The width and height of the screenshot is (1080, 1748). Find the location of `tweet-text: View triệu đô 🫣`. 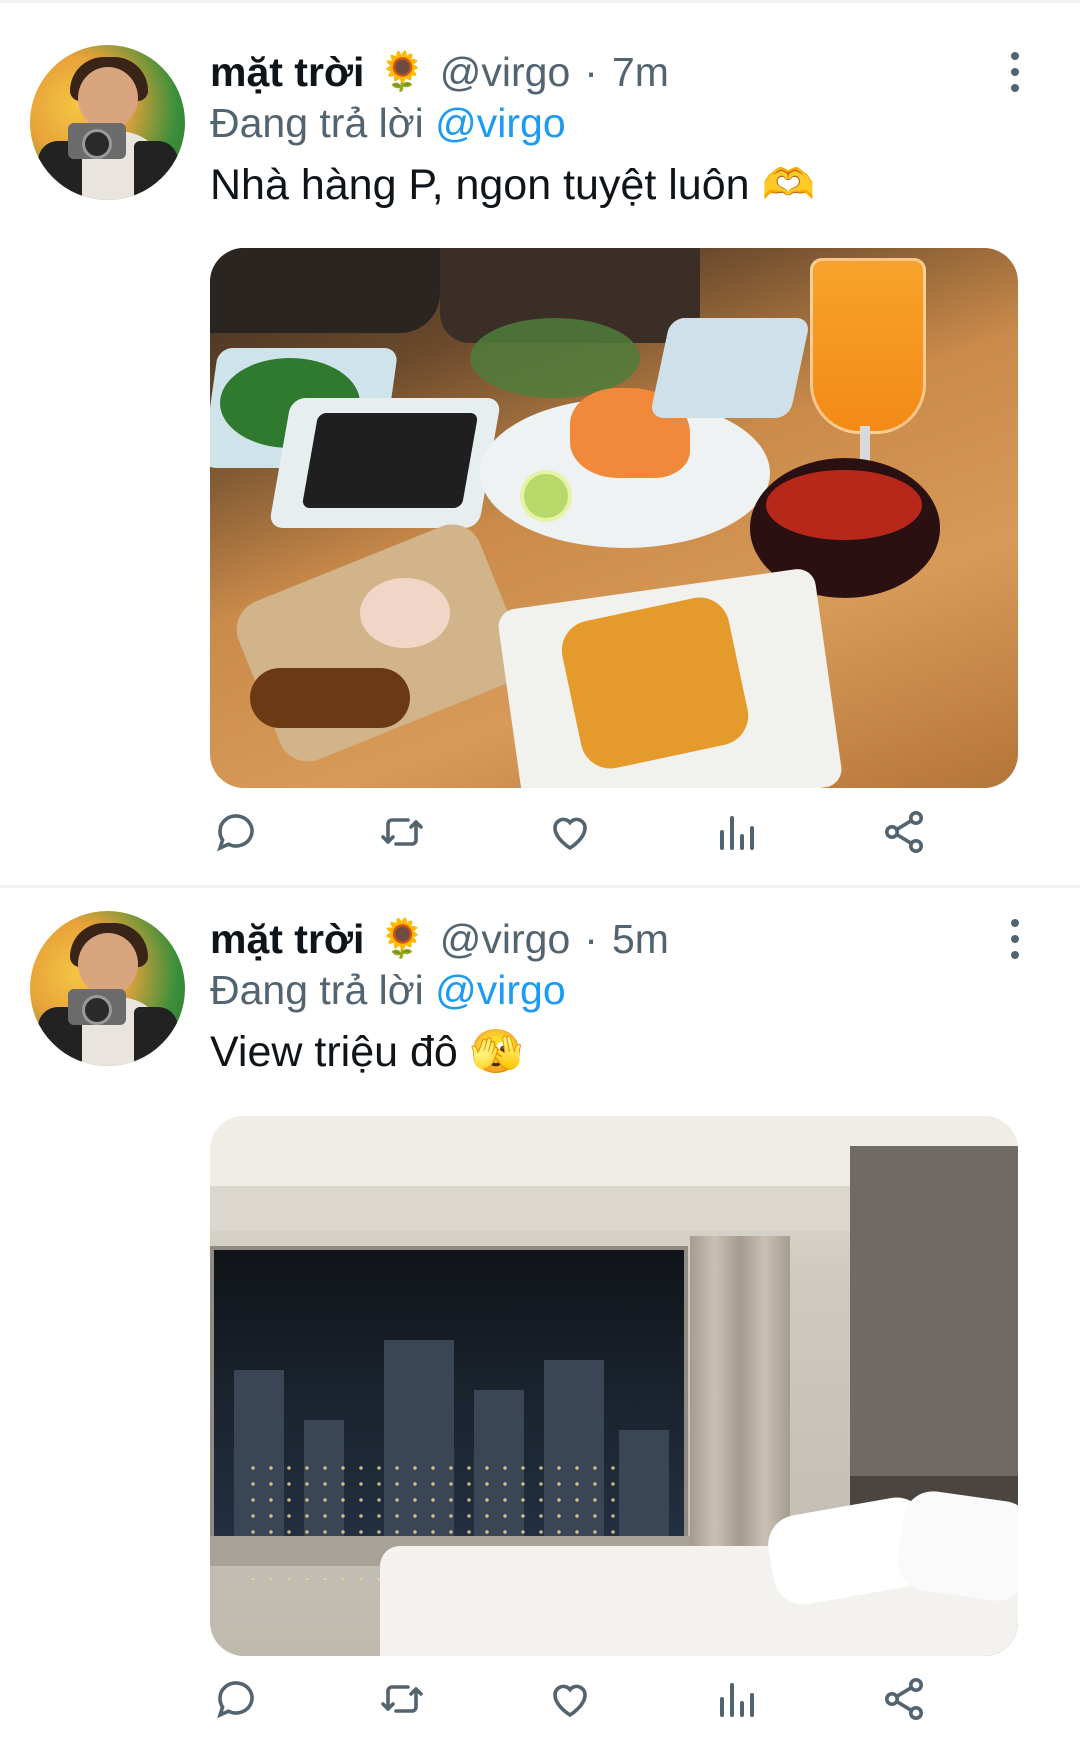

tweet-text: View triệu đô 🫣 is located at coordinates (366, 1052).